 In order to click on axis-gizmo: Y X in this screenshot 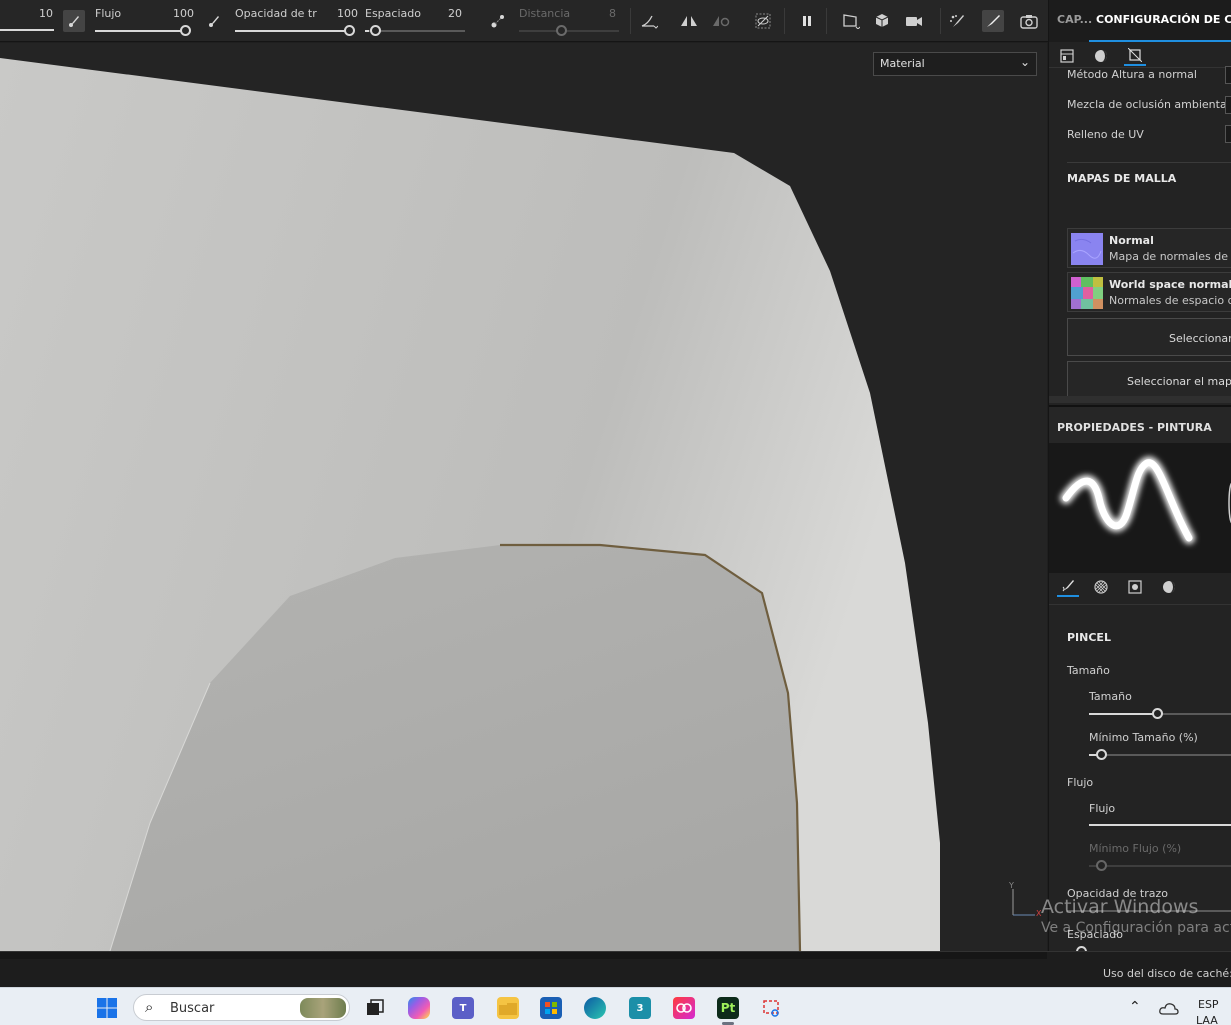, I will do `click(1025, 903)`.